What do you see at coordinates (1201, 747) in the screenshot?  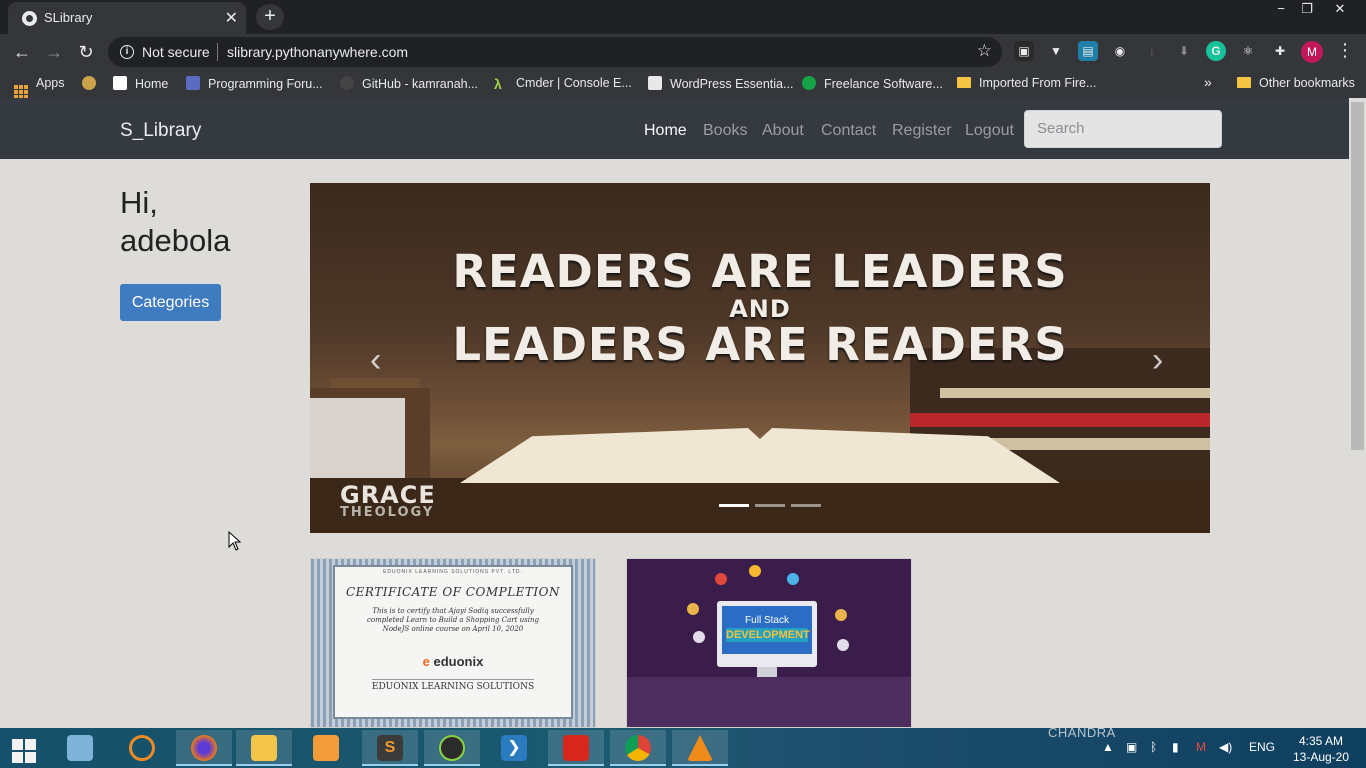 I see `gmail-icon: M` at bounding box center [1201, 747].